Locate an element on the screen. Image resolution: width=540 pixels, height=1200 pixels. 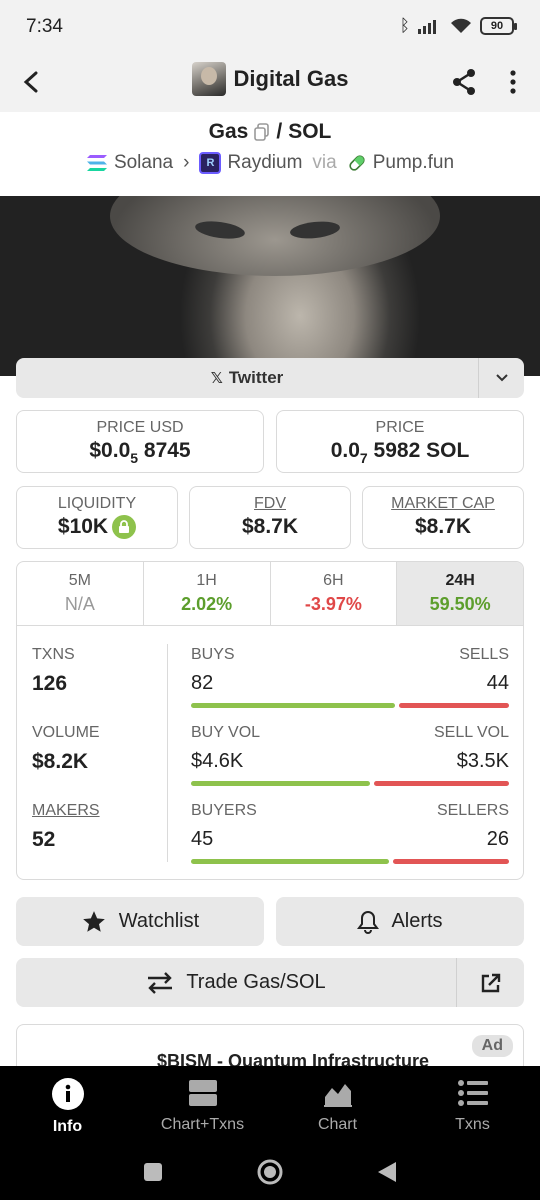
tab-5m: 5M N/A is located at coordinates (80, 593).